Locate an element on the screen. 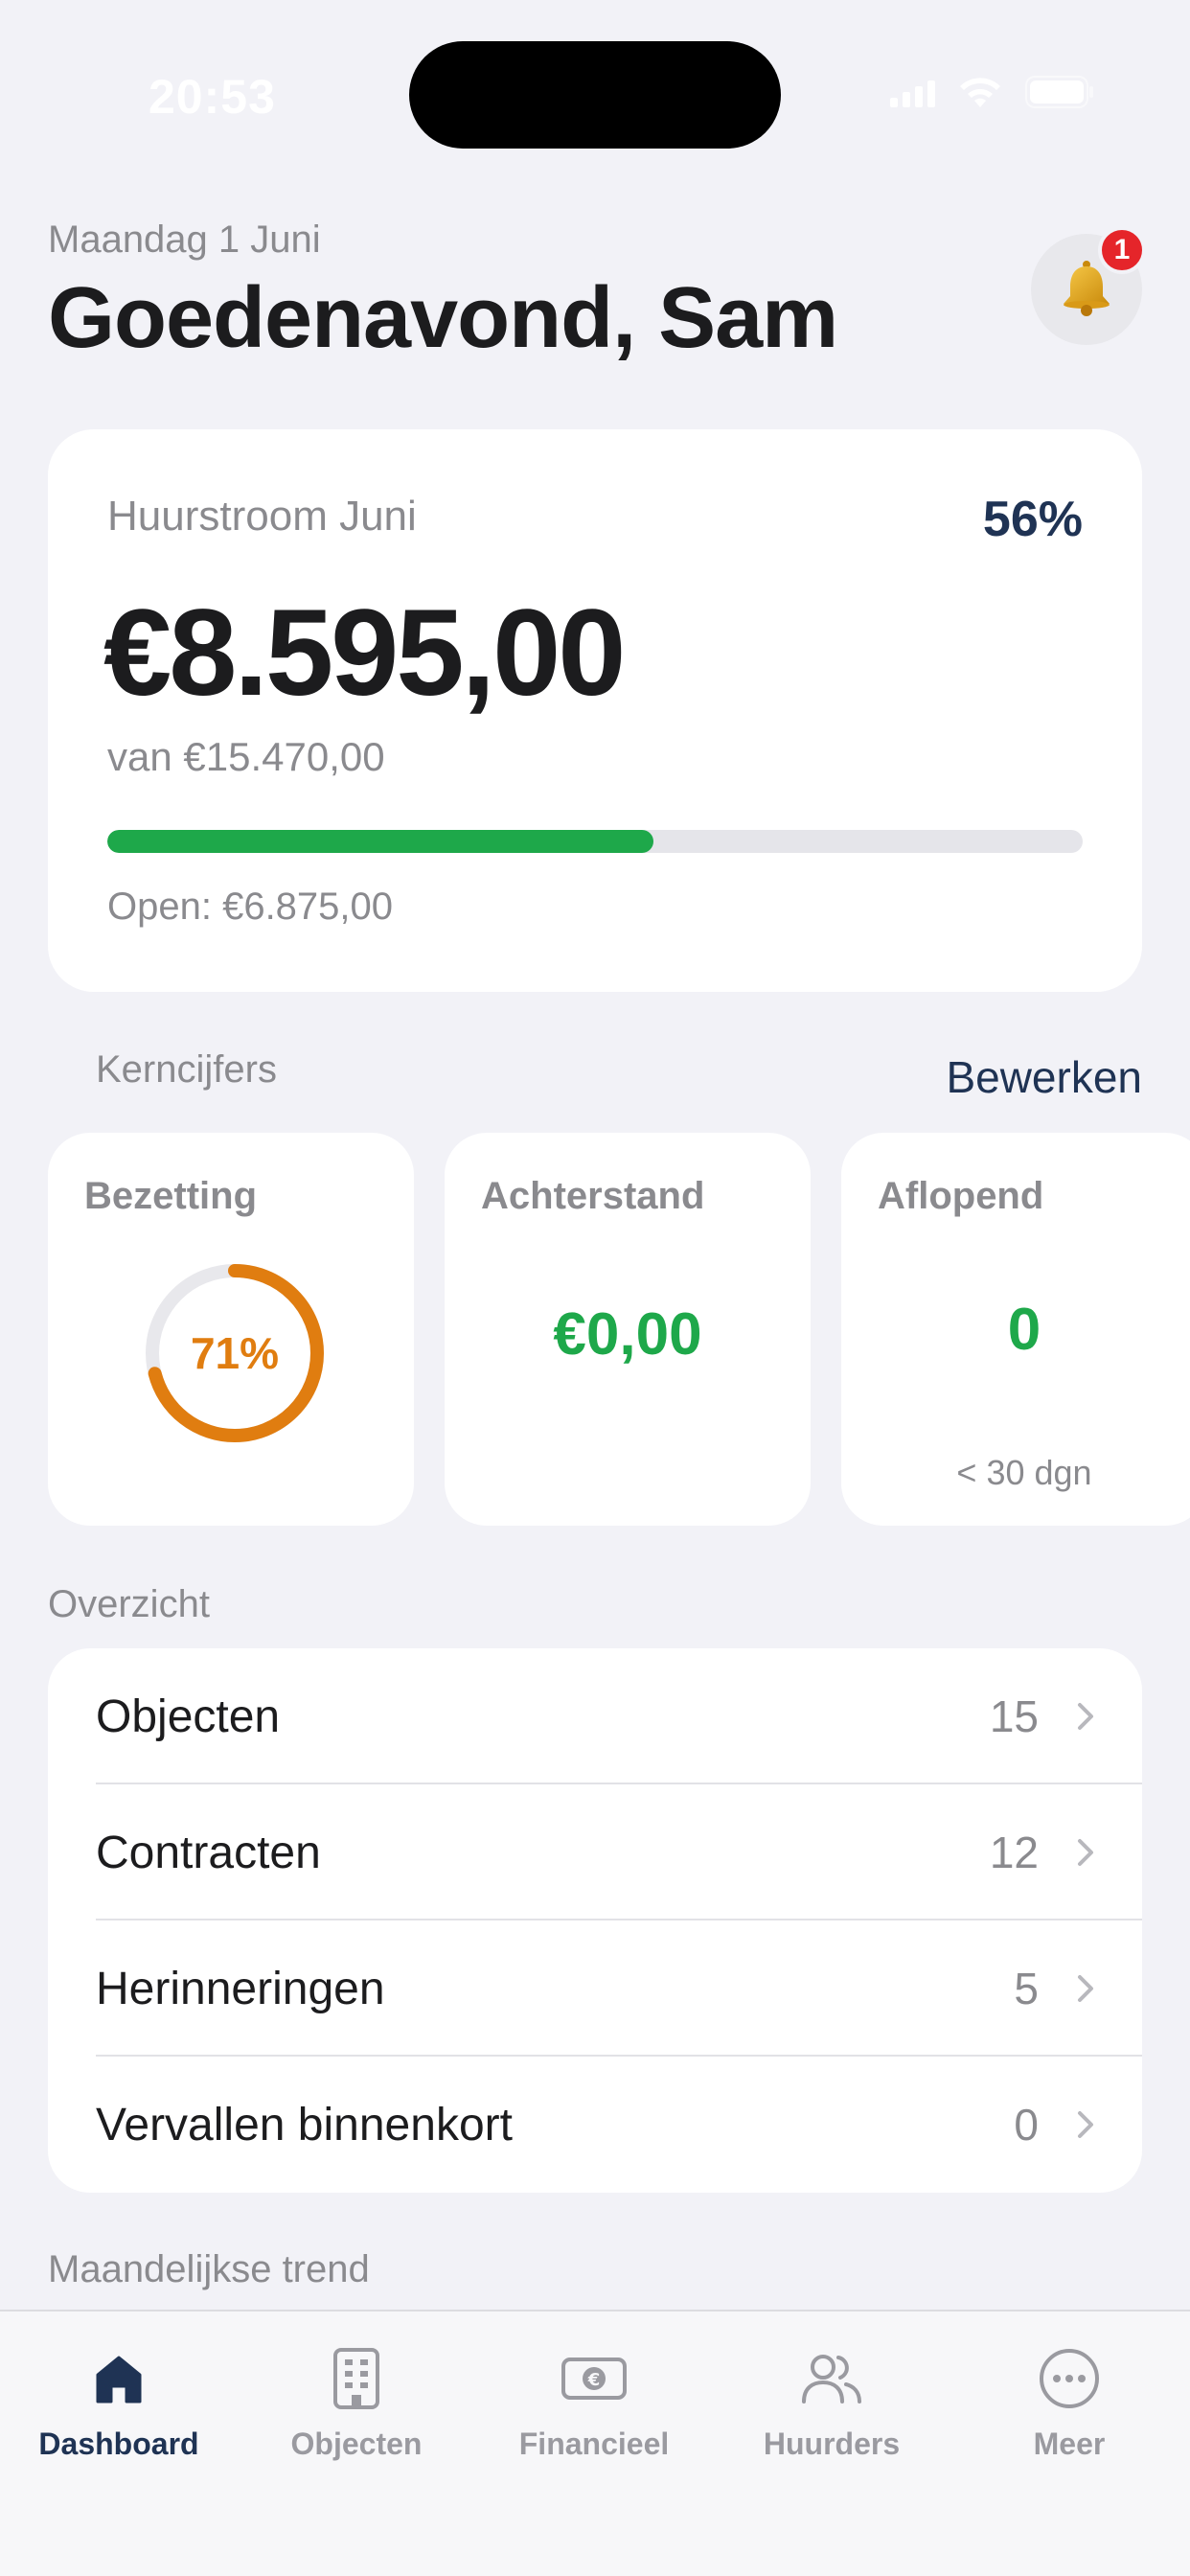 Image resolution: width=1190 pixels, height=2576 pixels. list-item-label: Objecten is located at coordinates (189, 1716).